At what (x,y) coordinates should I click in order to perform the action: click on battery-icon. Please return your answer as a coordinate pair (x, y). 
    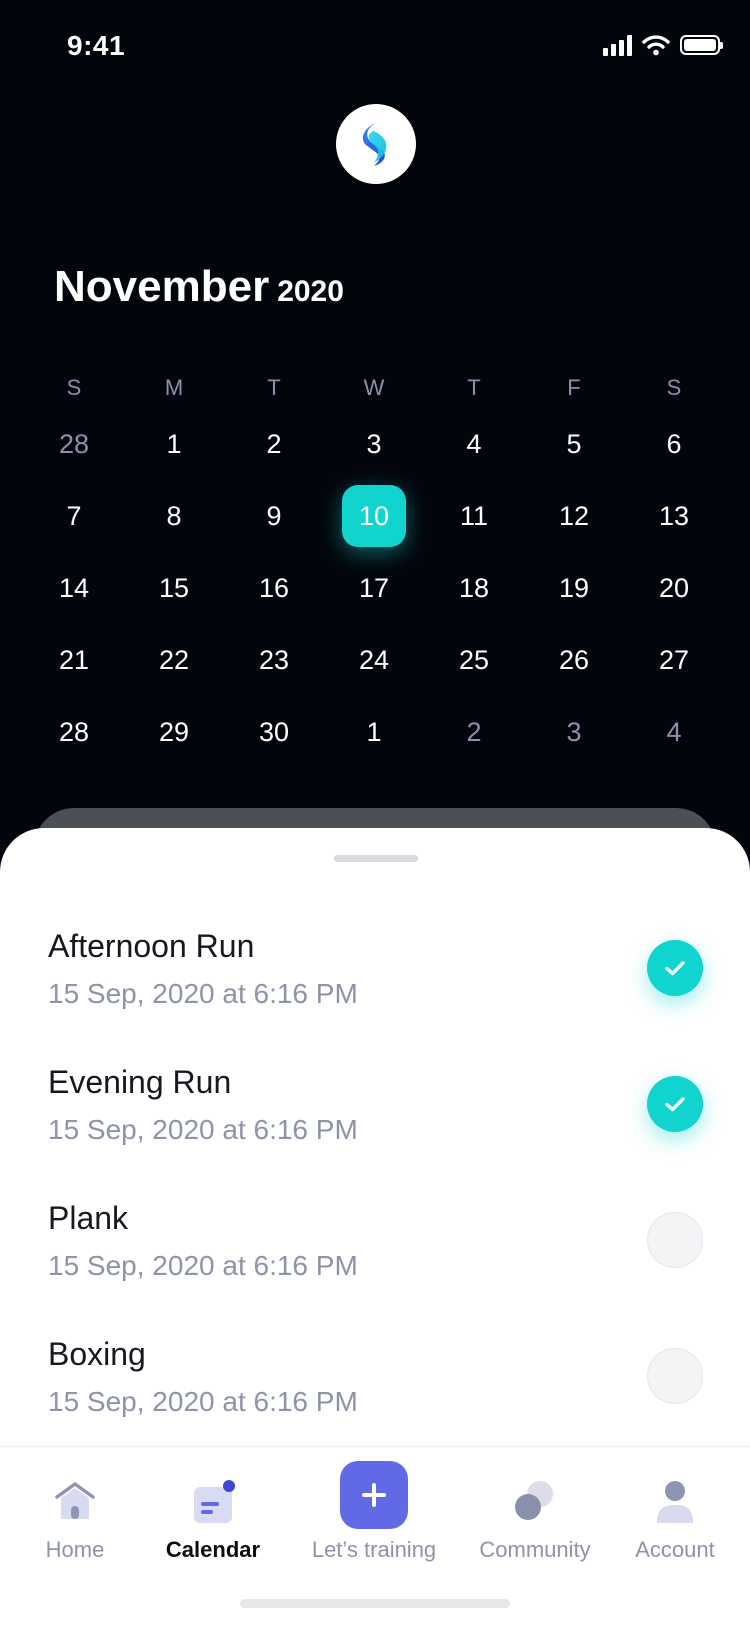
    Looking at the image, I should click on (701, 45).